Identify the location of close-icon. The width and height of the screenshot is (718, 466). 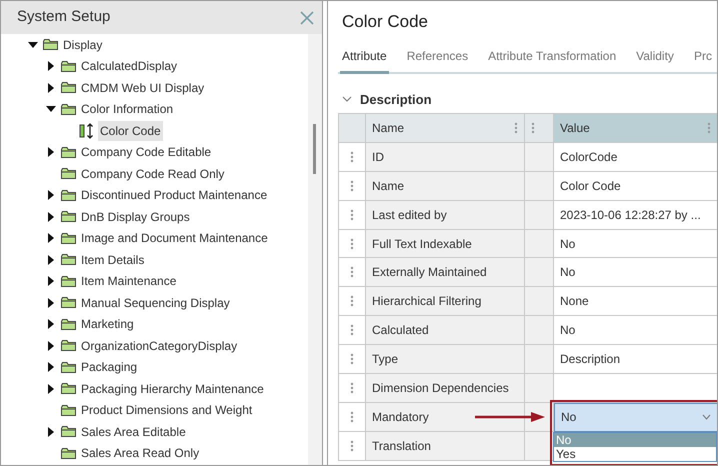
(307, 17).